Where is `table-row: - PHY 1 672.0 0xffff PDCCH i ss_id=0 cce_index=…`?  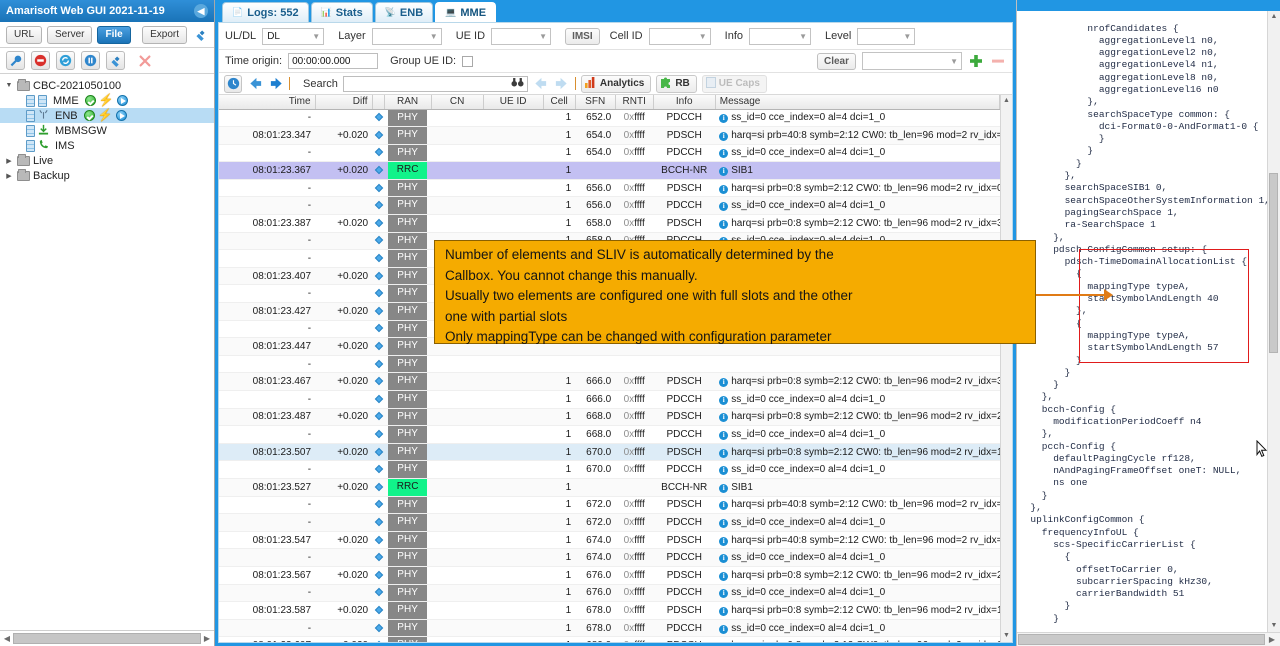 table-row: - PHY 1 672.0 0xffff PDCCH i ss_id=0 cce_index=… is located at coordinates (609, 522).